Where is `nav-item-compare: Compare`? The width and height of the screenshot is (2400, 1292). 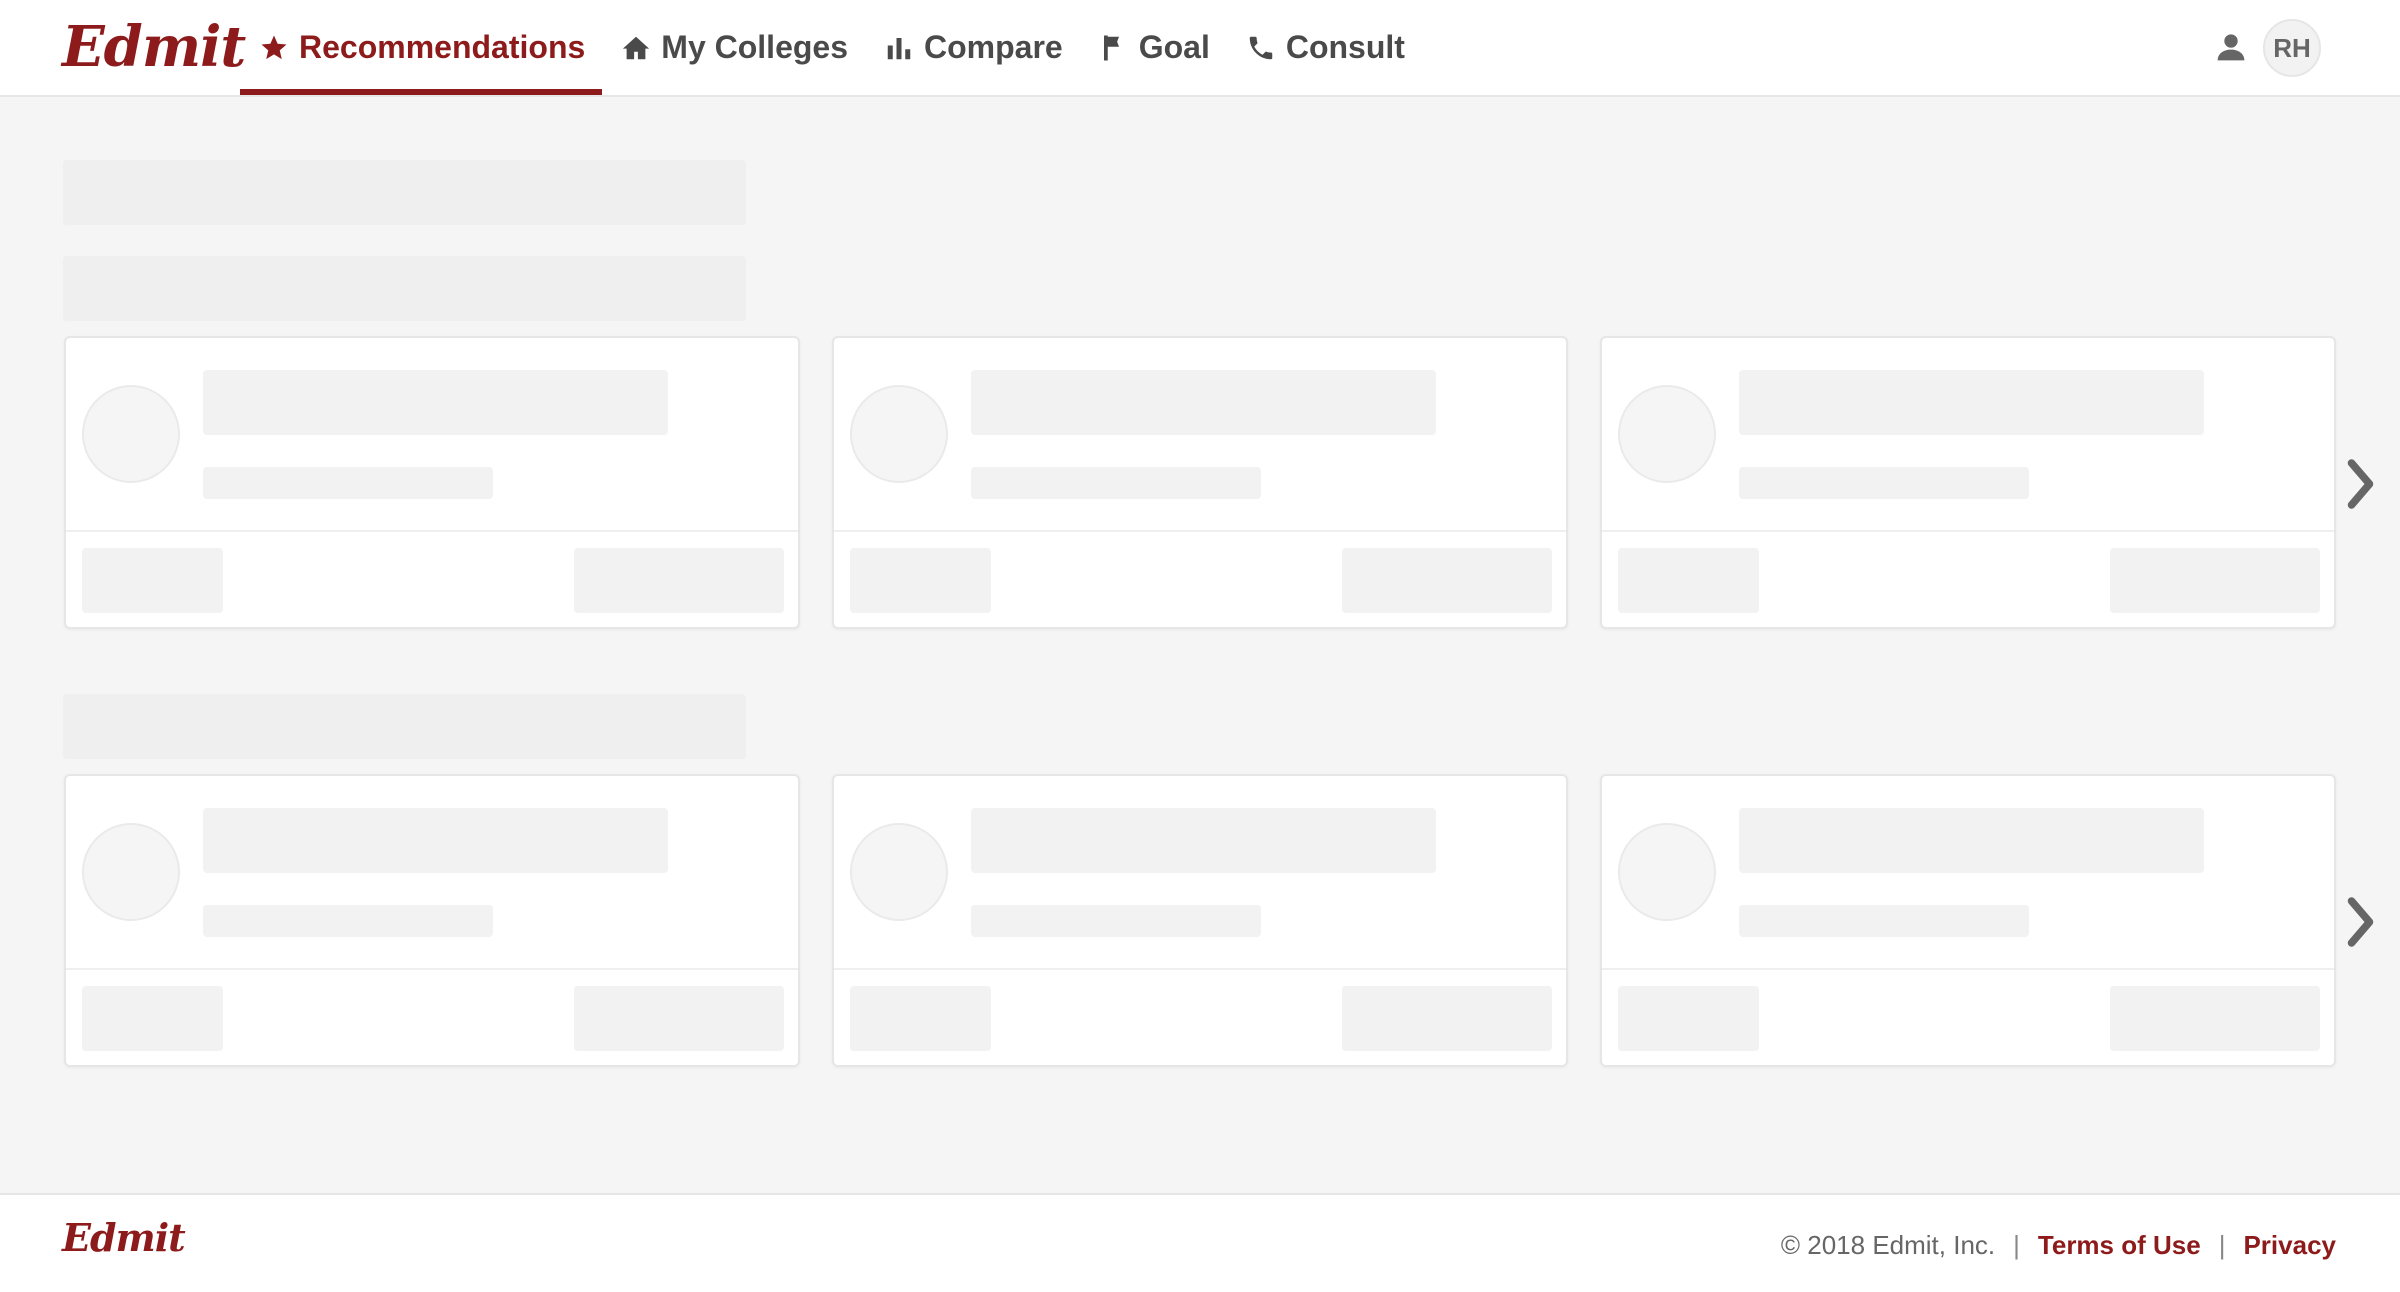 nav-item-compare: Compare is located at coordinates (972, 47).